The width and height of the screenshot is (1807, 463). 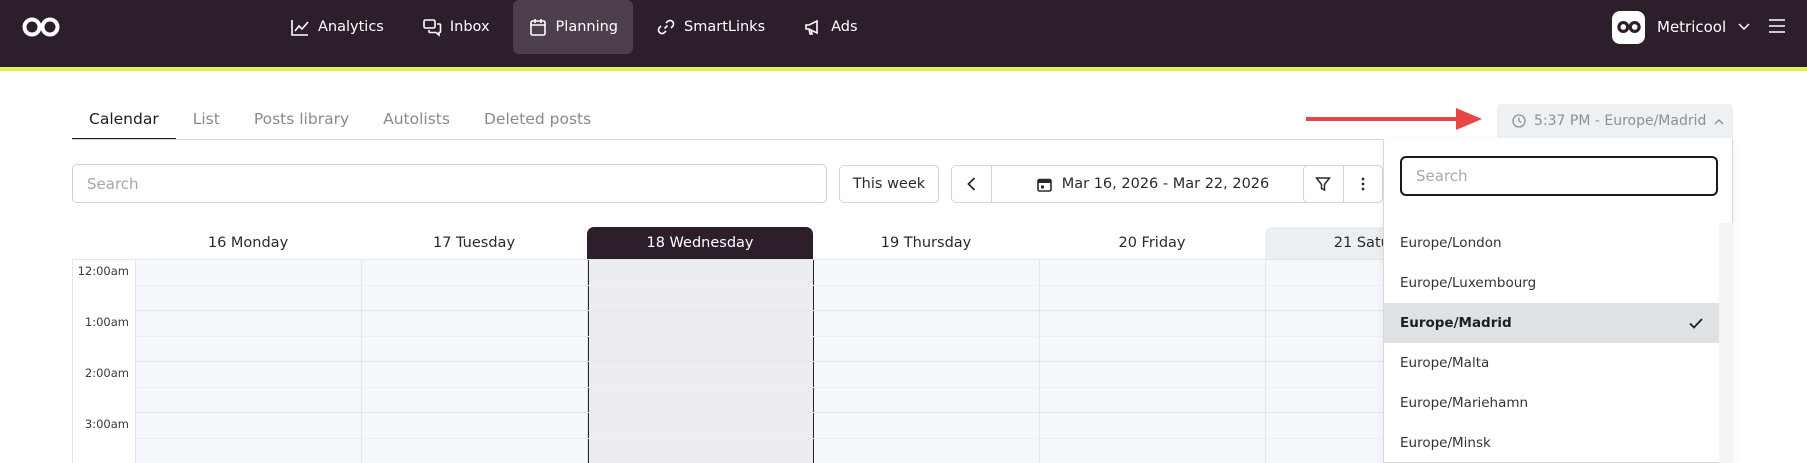 I want to click on inbox-icon, so click(x=432, y=28).